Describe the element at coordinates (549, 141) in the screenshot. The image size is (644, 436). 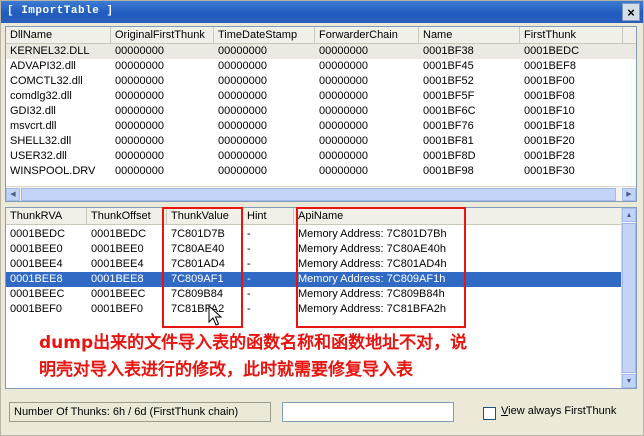
I see `table-cell: 0001BF20` at that location.